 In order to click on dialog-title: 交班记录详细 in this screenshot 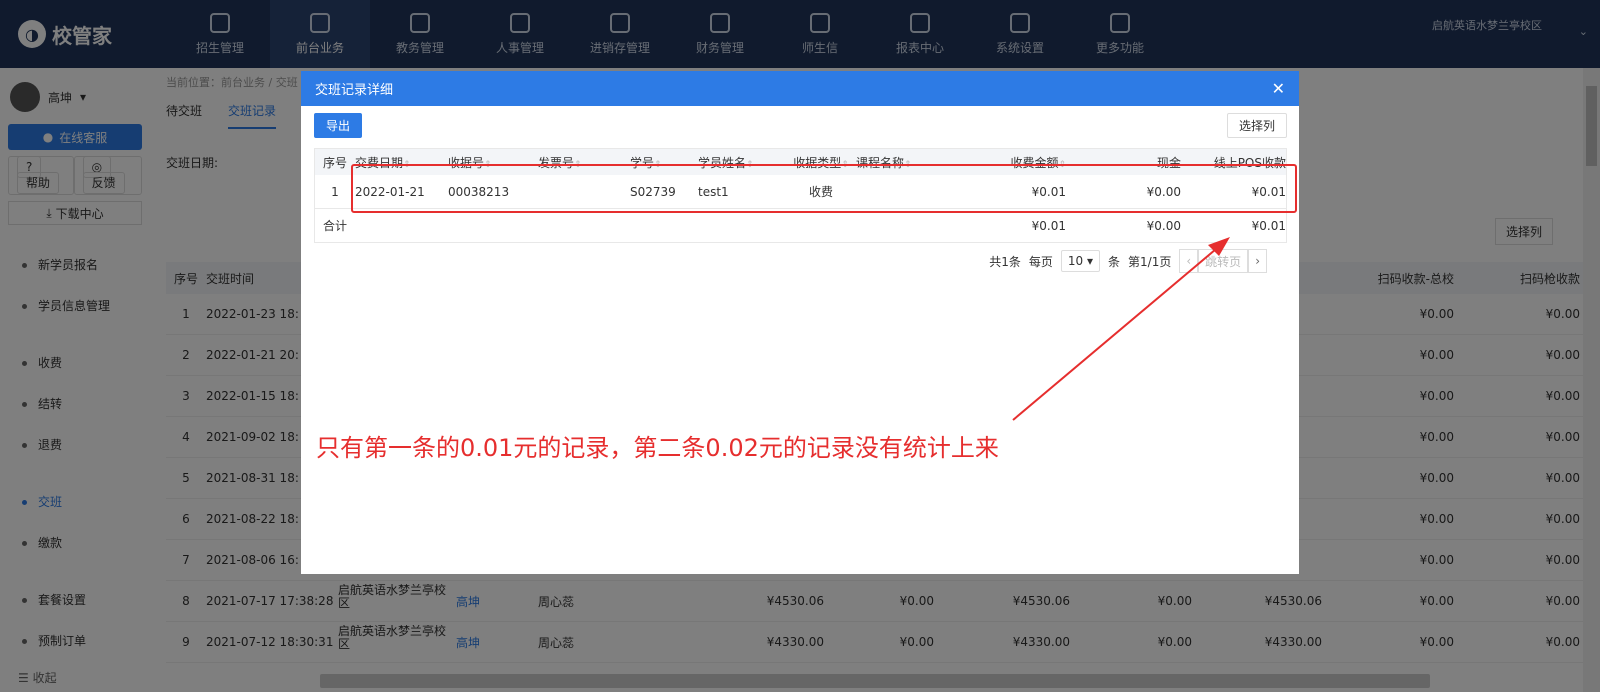, I will do `click(354, 90)`.